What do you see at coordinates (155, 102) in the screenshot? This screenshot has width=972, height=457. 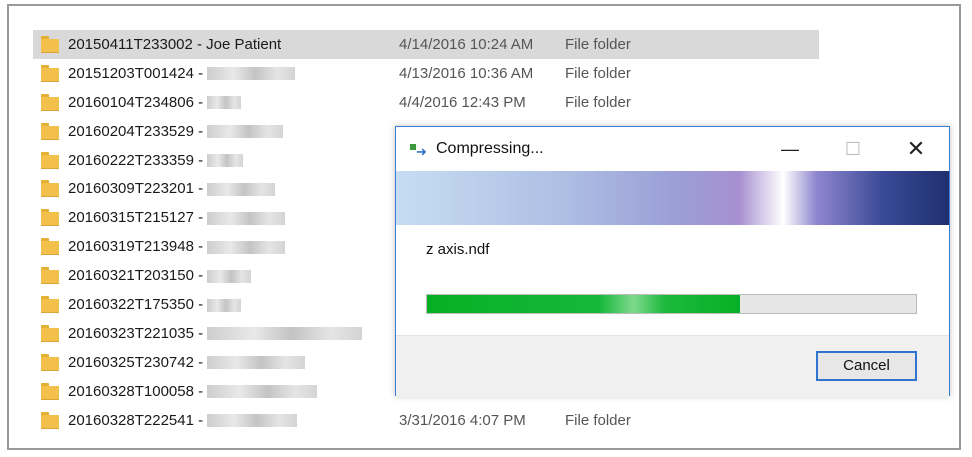 I see `folder-name: 20160104T234806 -` at bounding box center [155, 102].